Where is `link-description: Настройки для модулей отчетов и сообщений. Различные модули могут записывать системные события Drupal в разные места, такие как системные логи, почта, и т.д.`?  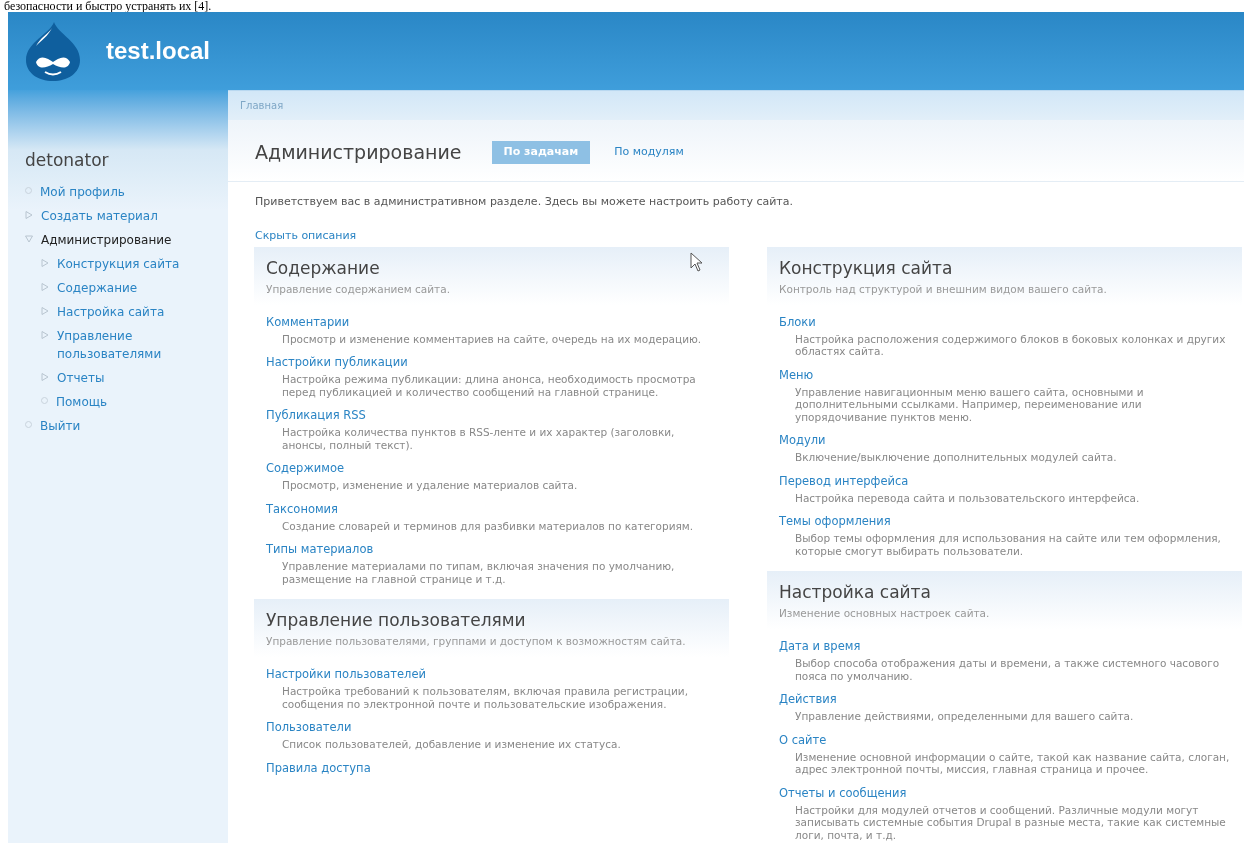
link-description: Настройки для модулей отчетов и сообщений. Различные модули могут записывать системные события Drupal в разные места, такие как системные логи, почта, и т.д. is located at coordinates (1010, 822).